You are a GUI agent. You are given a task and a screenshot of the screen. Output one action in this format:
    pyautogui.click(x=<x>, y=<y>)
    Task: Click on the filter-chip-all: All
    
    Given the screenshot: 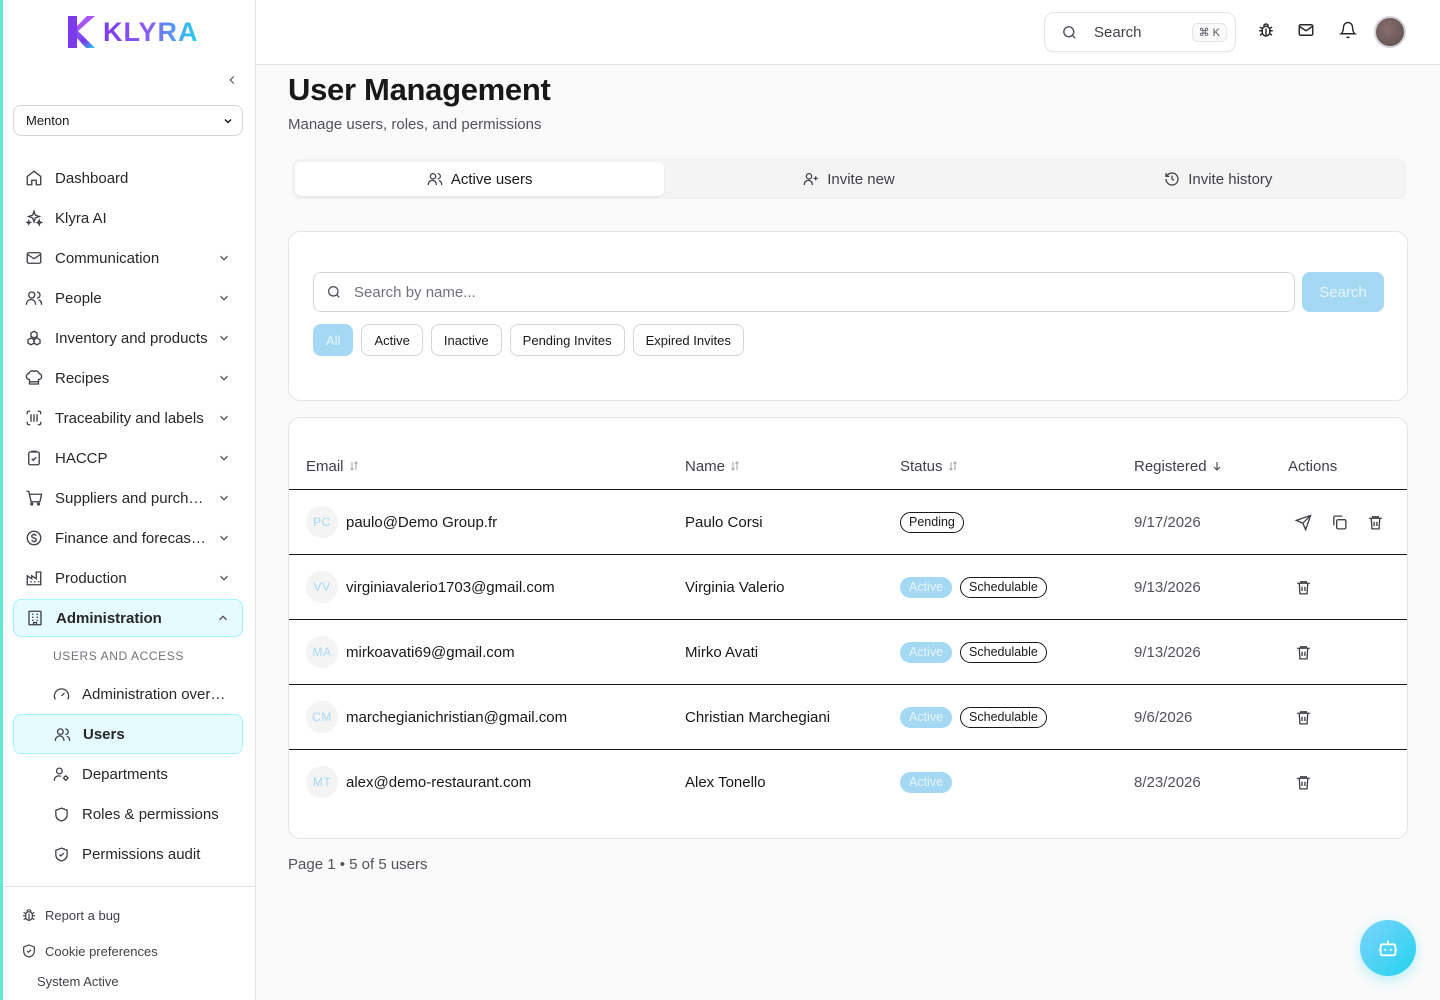 What is the action you would take?
    pyautogui.click(x=333, y=340)
    